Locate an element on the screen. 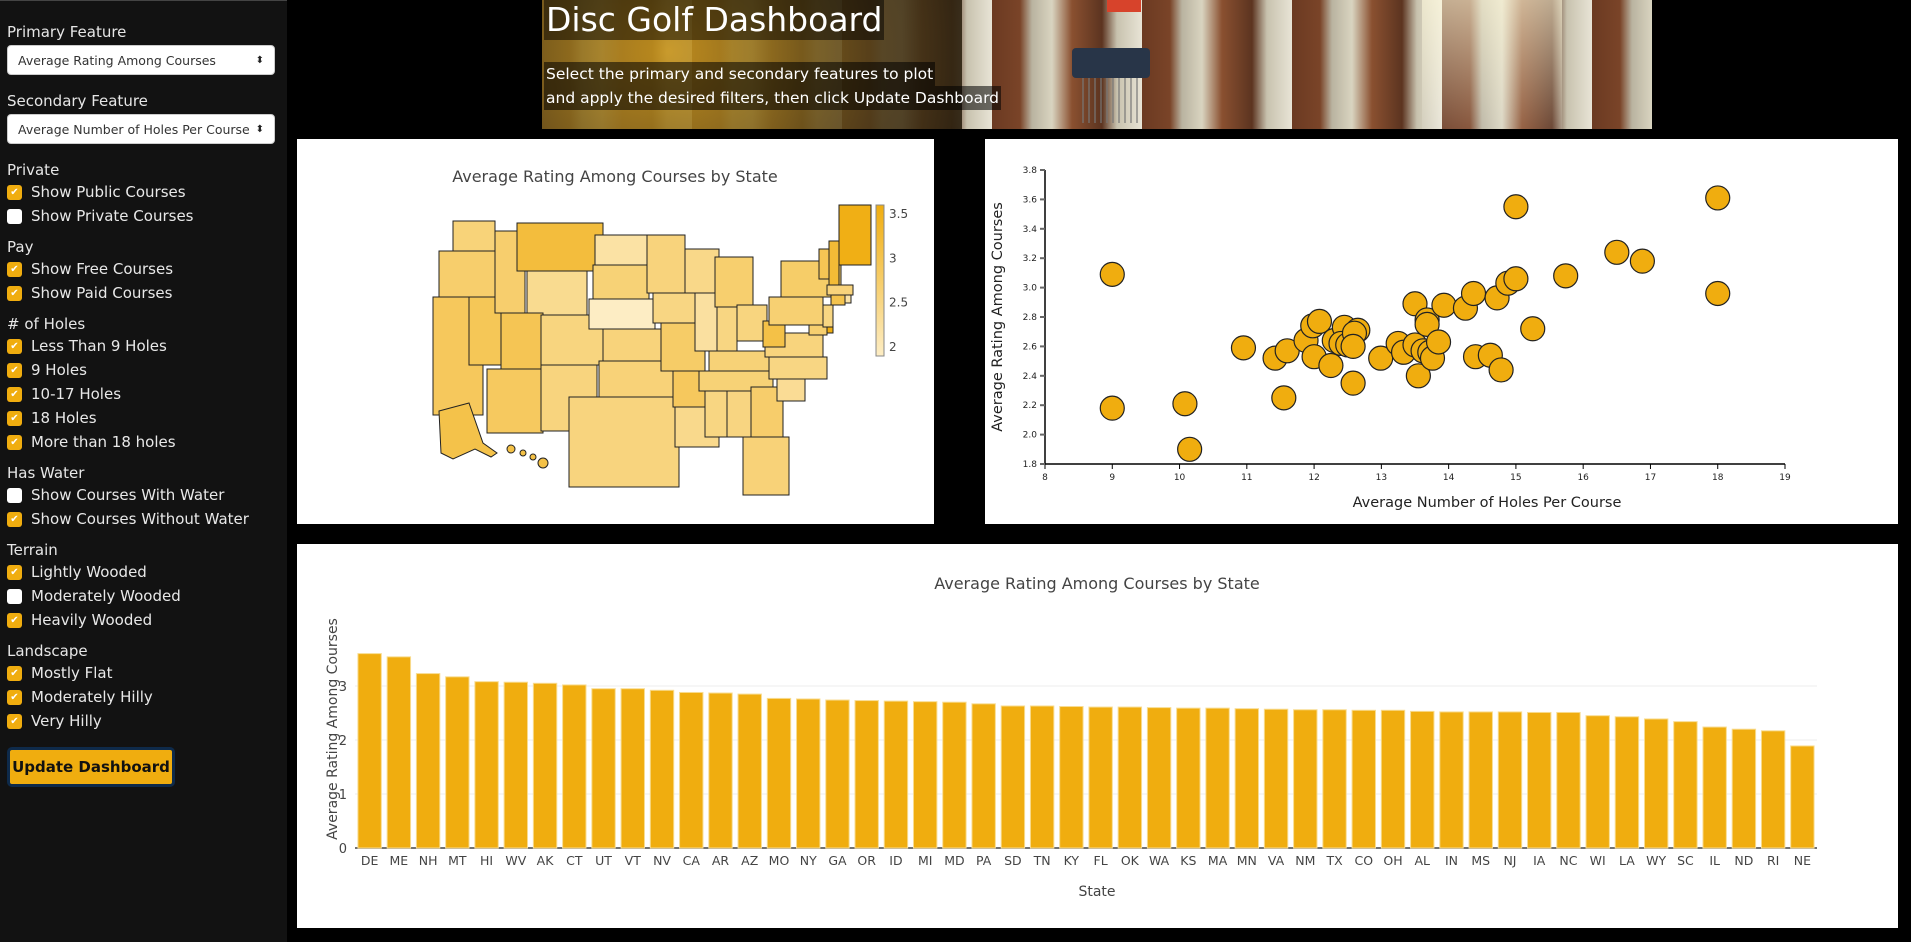 This screenshot has width=1911, height=942. bar-wy is located at coordinates (1656, 783).